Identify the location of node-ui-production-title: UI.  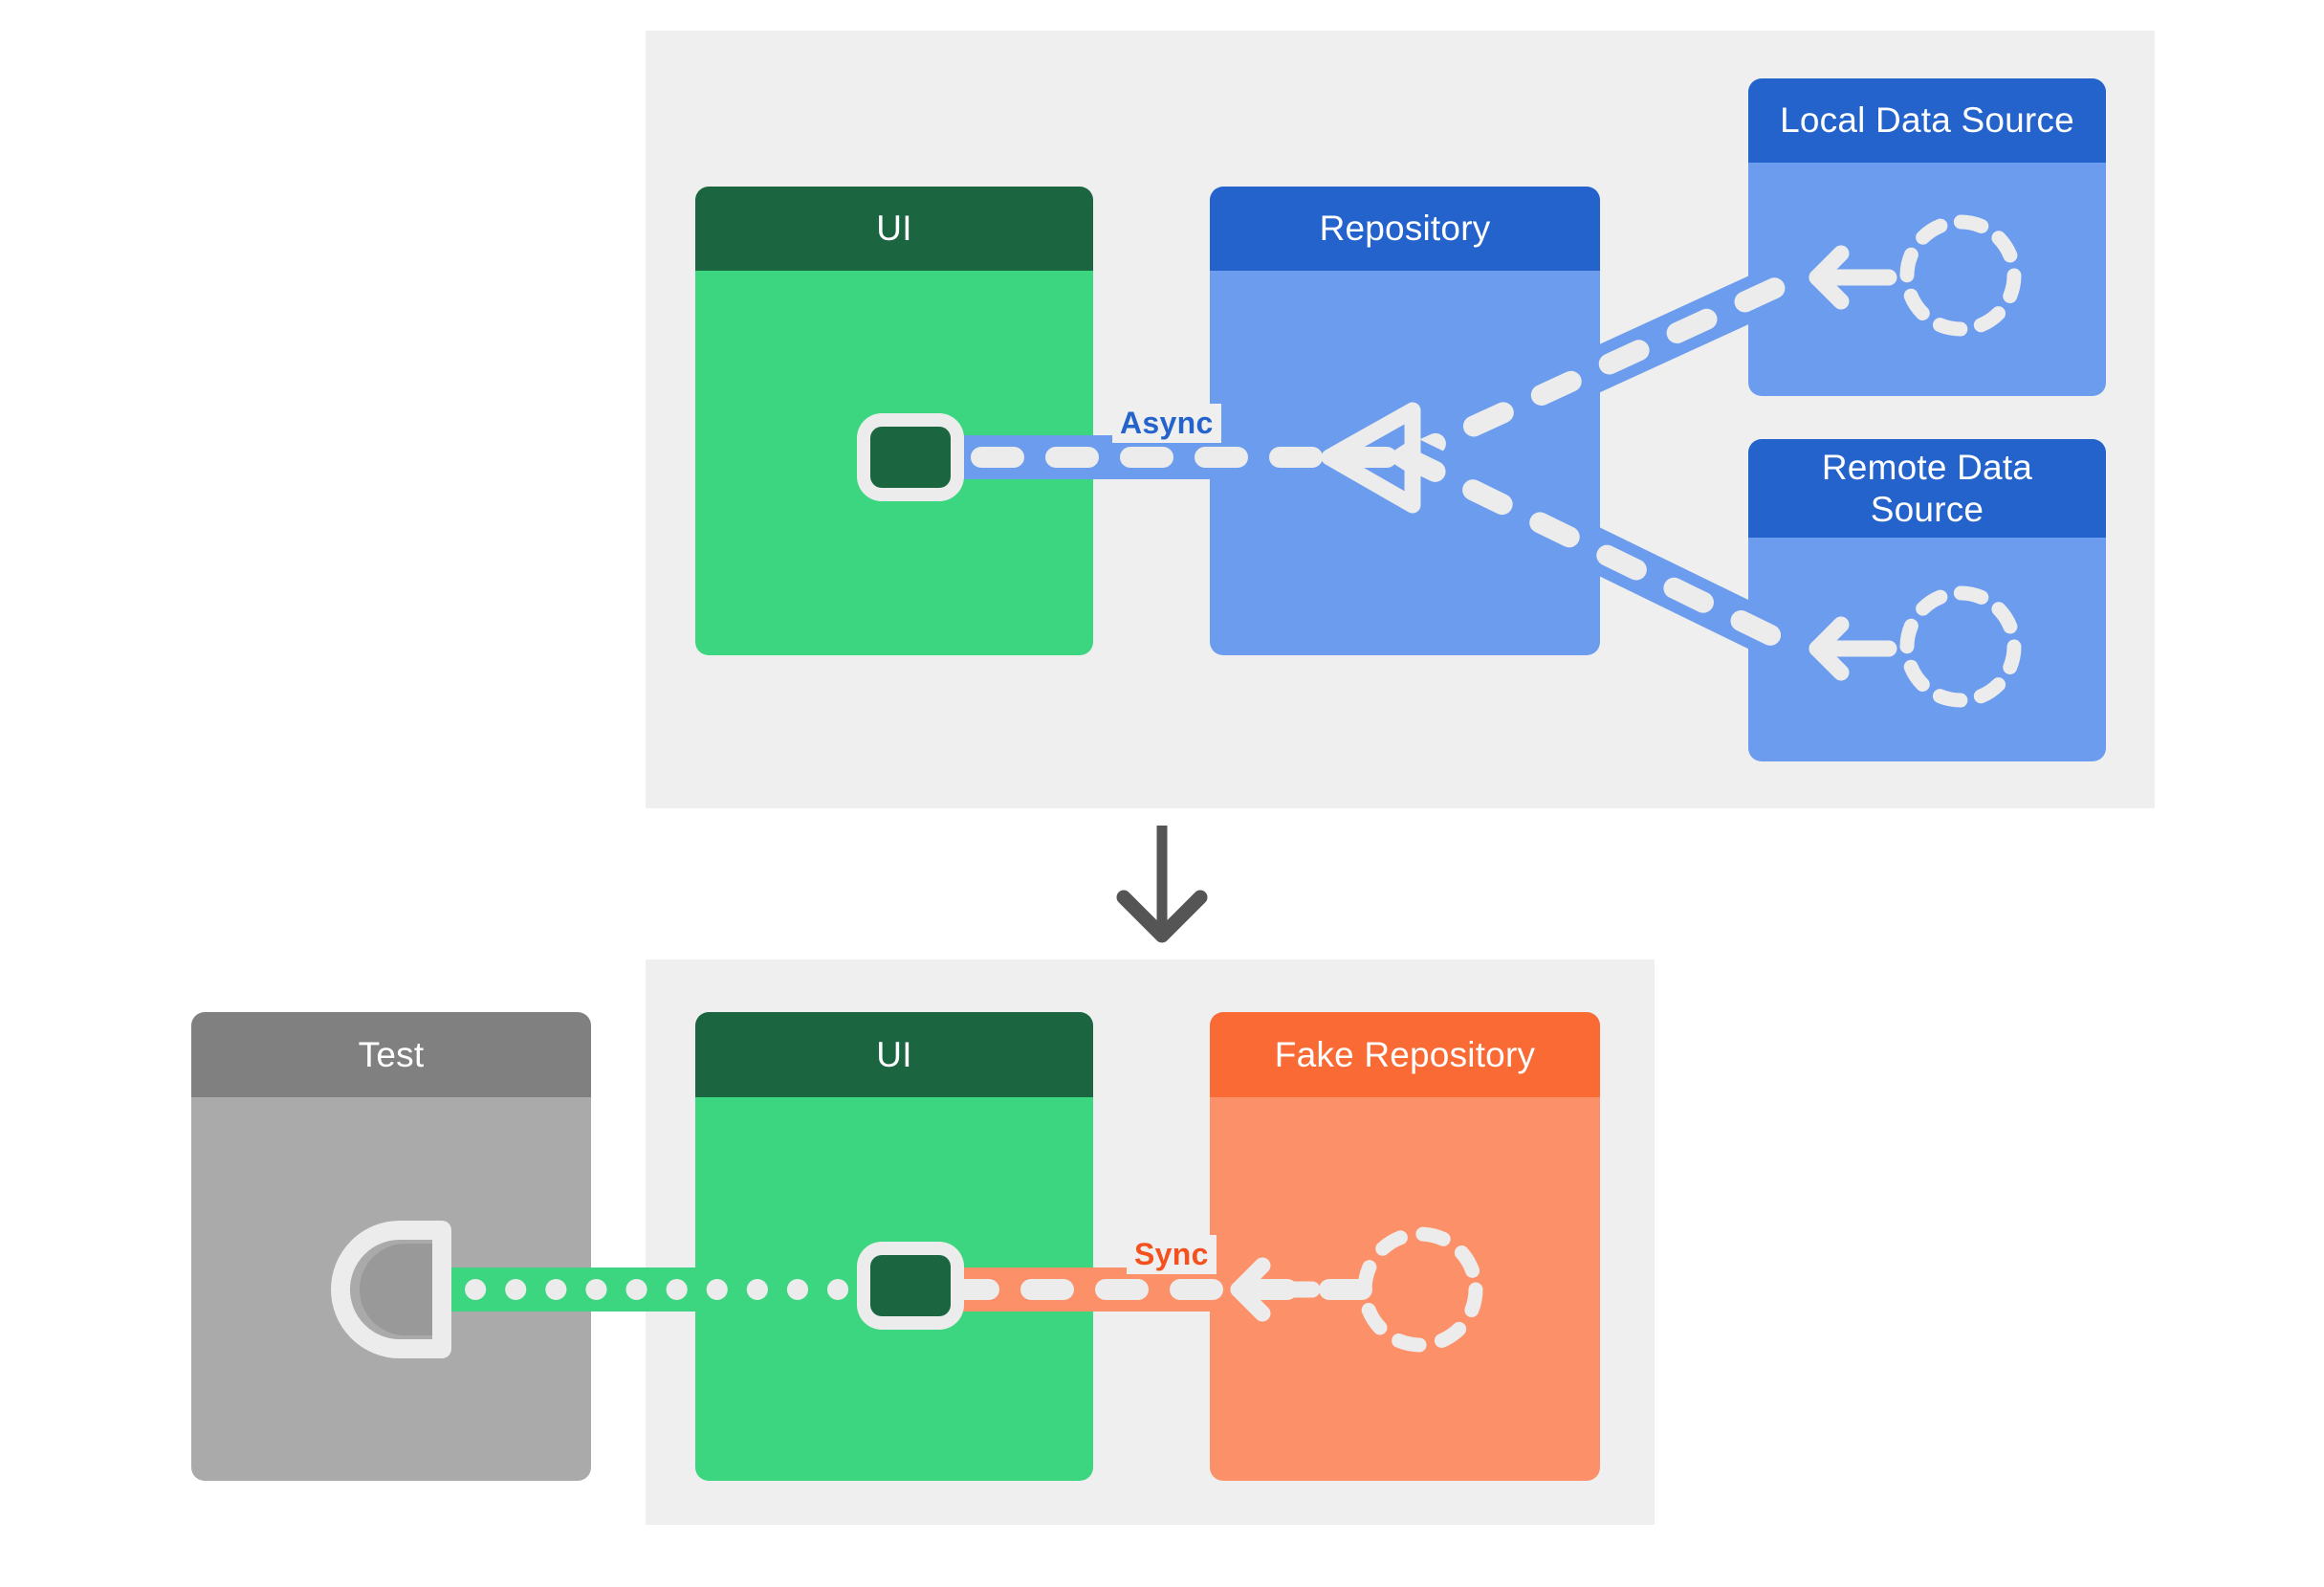
(894, 229).